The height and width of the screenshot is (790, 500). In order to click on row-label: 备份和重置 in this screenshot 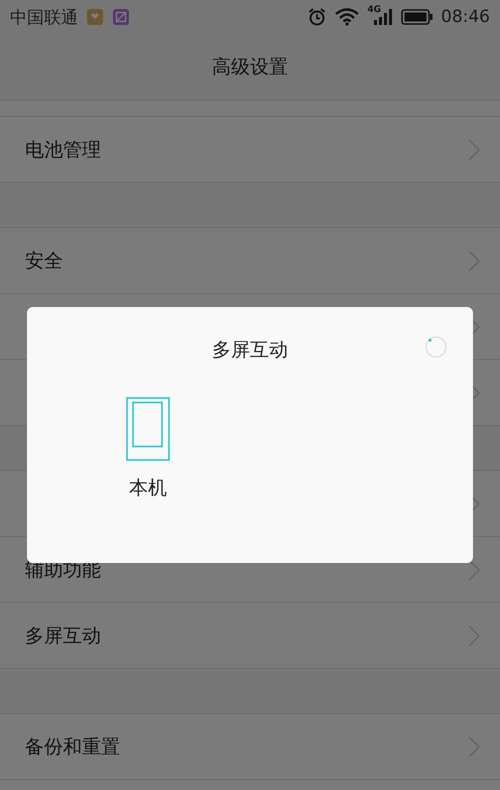, I will do `click(72, 747)`.